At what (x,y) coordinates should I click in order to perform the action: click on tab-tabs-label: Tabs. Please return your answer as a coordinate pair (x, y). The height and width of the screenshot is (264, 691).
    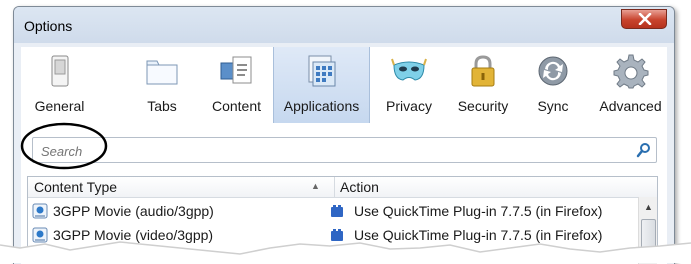
    Looking at the image, I should click on (162, 106).